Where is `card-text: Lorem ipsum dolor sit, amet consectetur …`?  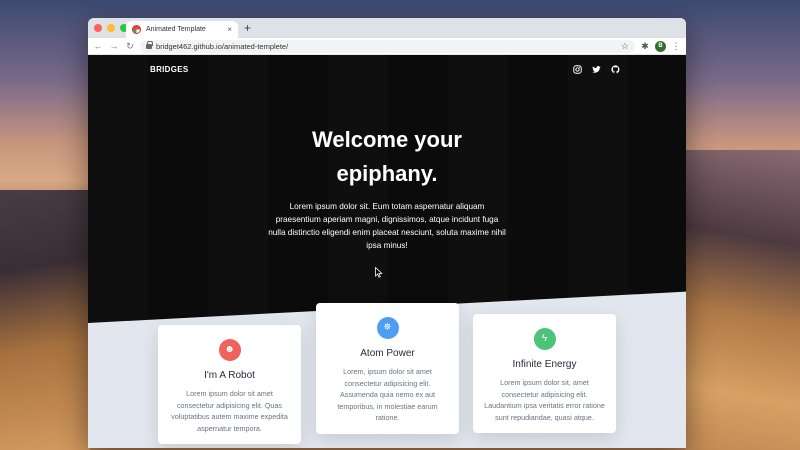
card-text: Lorem ipsum dolor sit, amet consectetur … is located at coordinates (544, 400).